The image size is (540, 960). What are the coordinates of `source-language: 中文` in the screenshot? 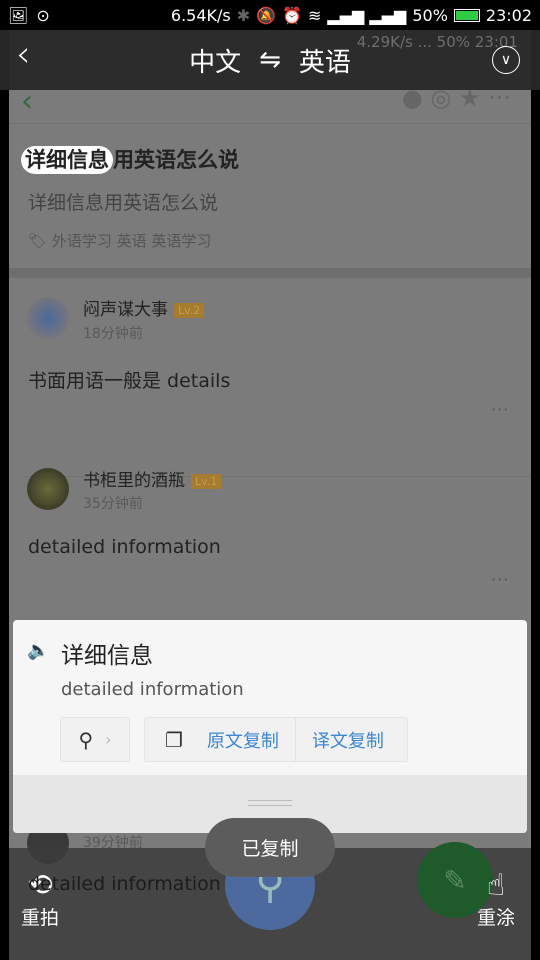 It's located at (215, 60).